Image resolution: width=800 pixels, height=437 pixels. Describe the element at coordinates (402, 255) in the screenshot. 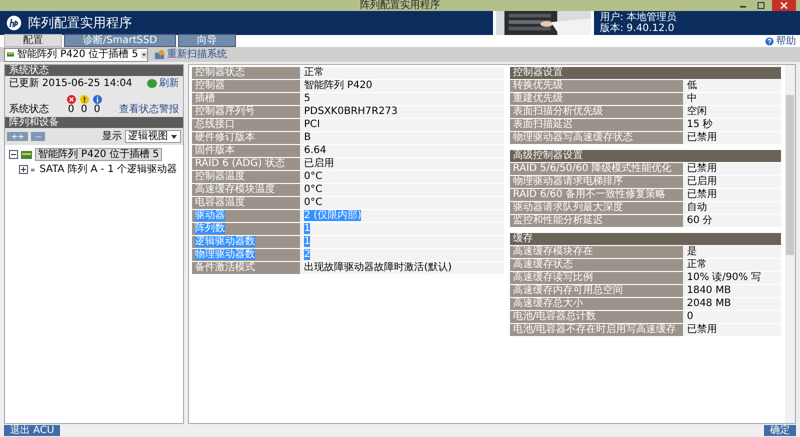

I see `property-value: 2` at that location.